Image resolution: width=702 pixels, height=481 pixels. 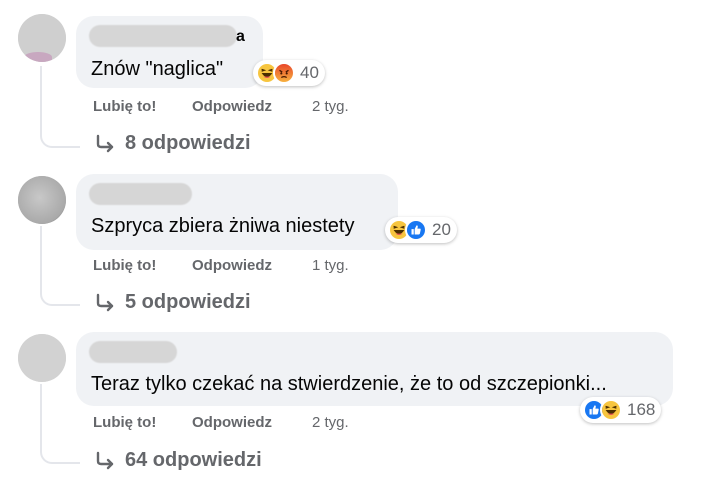 What do you see at coordinates (611, 410) in the screenshot?
I see `haha-icon` at bounding box center [611, 410].